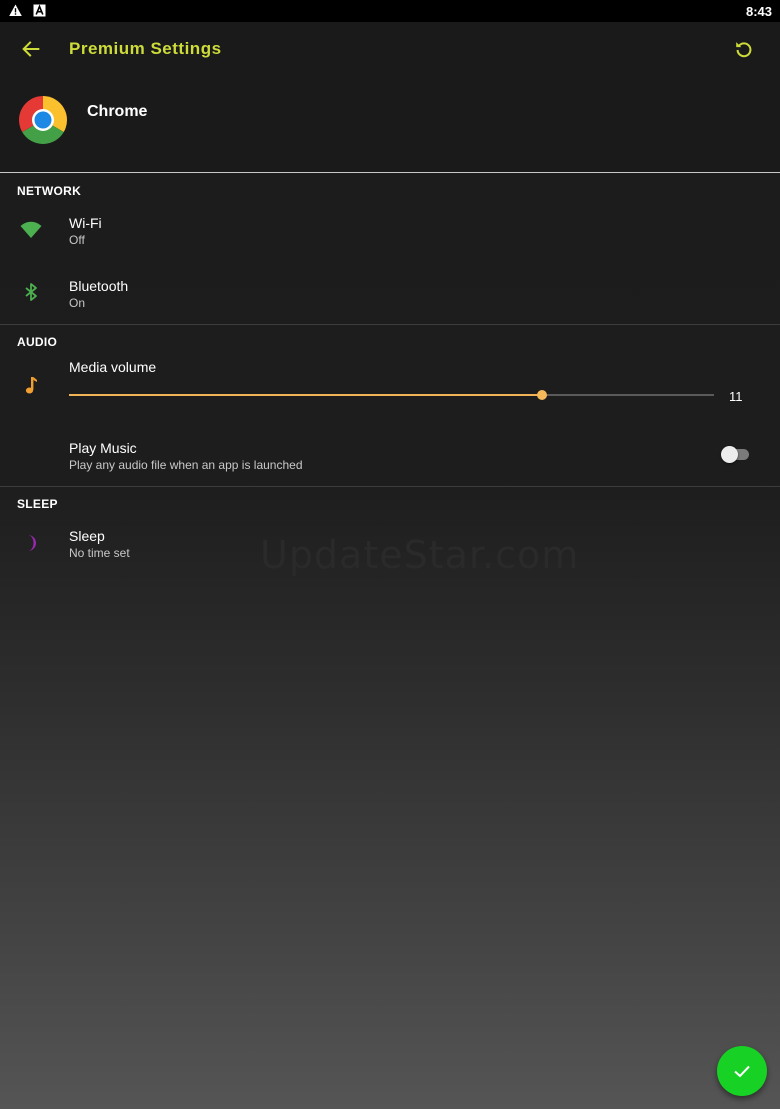 The image size is (780, 1109). What do you see at coordinates (87, 536) in the screenshot?
I see `sleep-title: Sleep` at bounding box center [87, 536].